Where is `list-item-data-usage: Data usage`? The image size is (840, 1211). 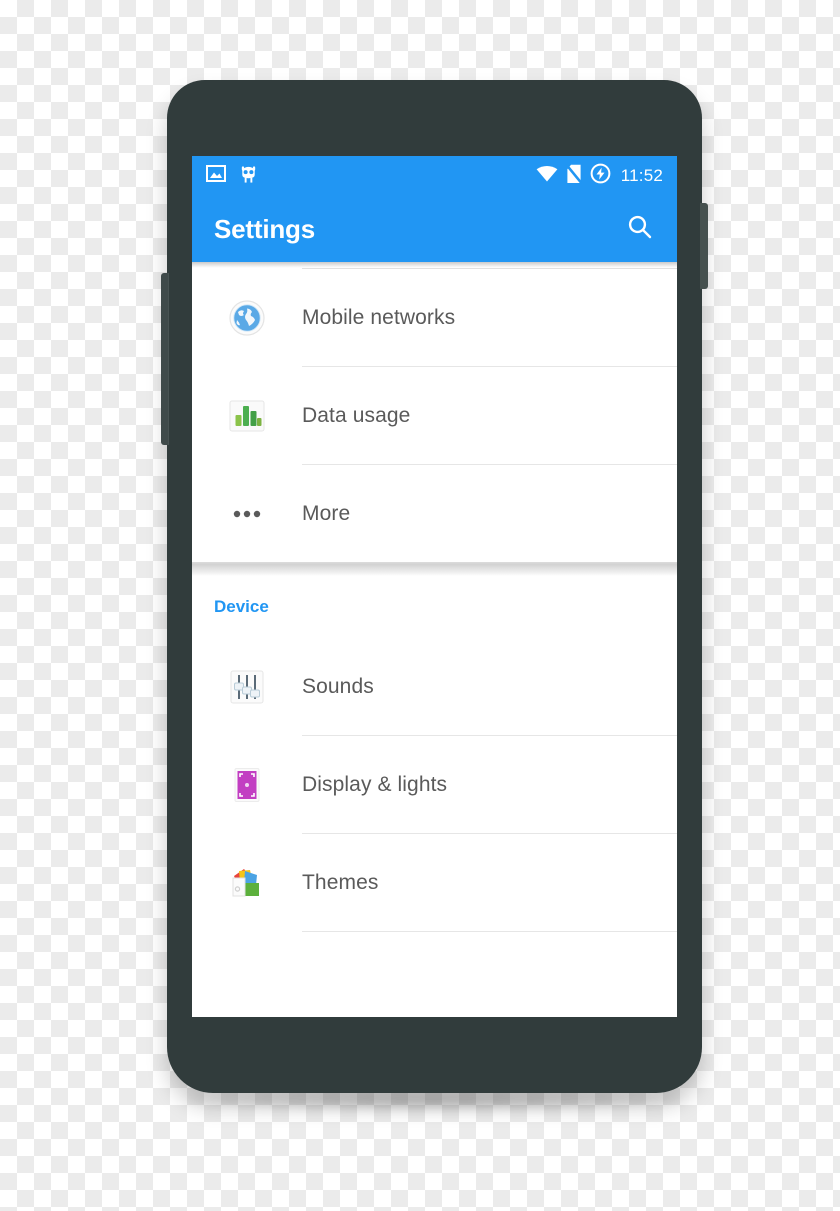 list-item-data-usage: Data usage is located at coordinates (434, 415).